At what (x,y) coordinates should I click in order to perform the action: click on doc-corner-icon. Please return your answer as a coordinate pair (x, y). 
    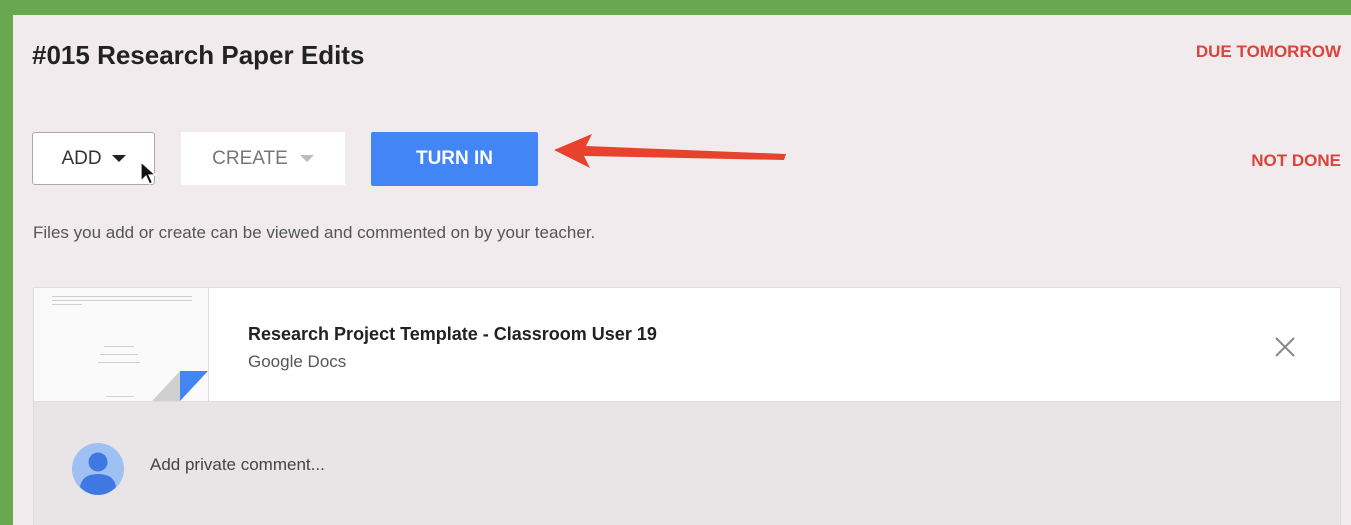
    Looking at the image, I should click on (180, 386).